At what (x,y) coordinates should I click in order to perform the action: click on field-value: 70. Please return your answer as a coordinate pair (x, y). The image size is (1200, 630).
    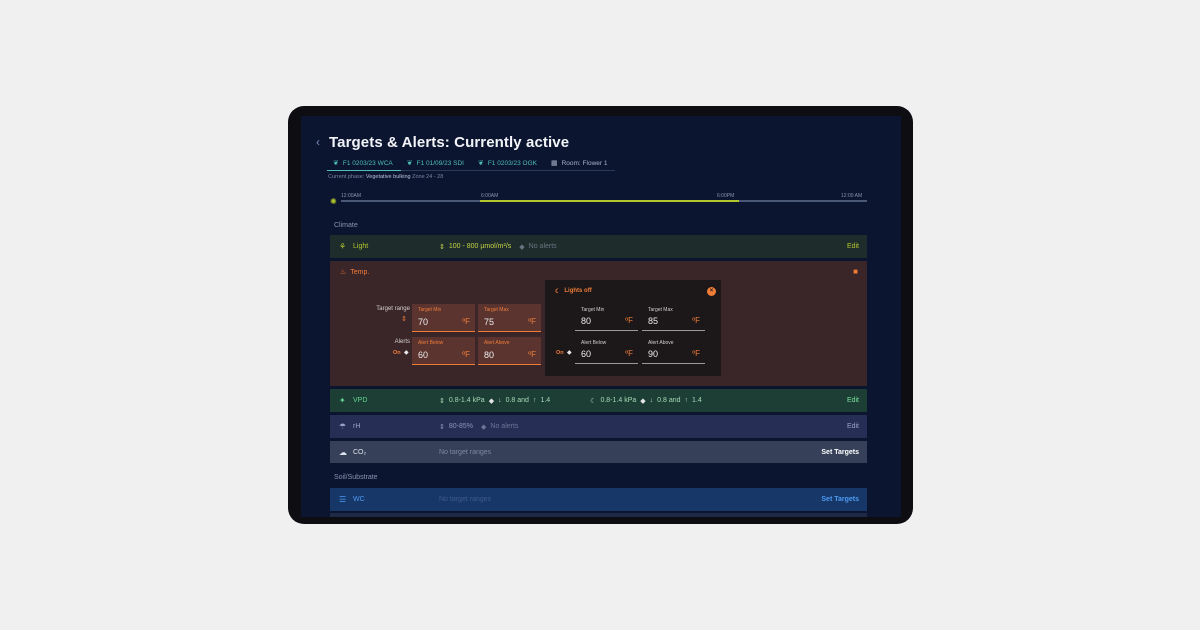
    Looking at the image, I should click on (423, 322).